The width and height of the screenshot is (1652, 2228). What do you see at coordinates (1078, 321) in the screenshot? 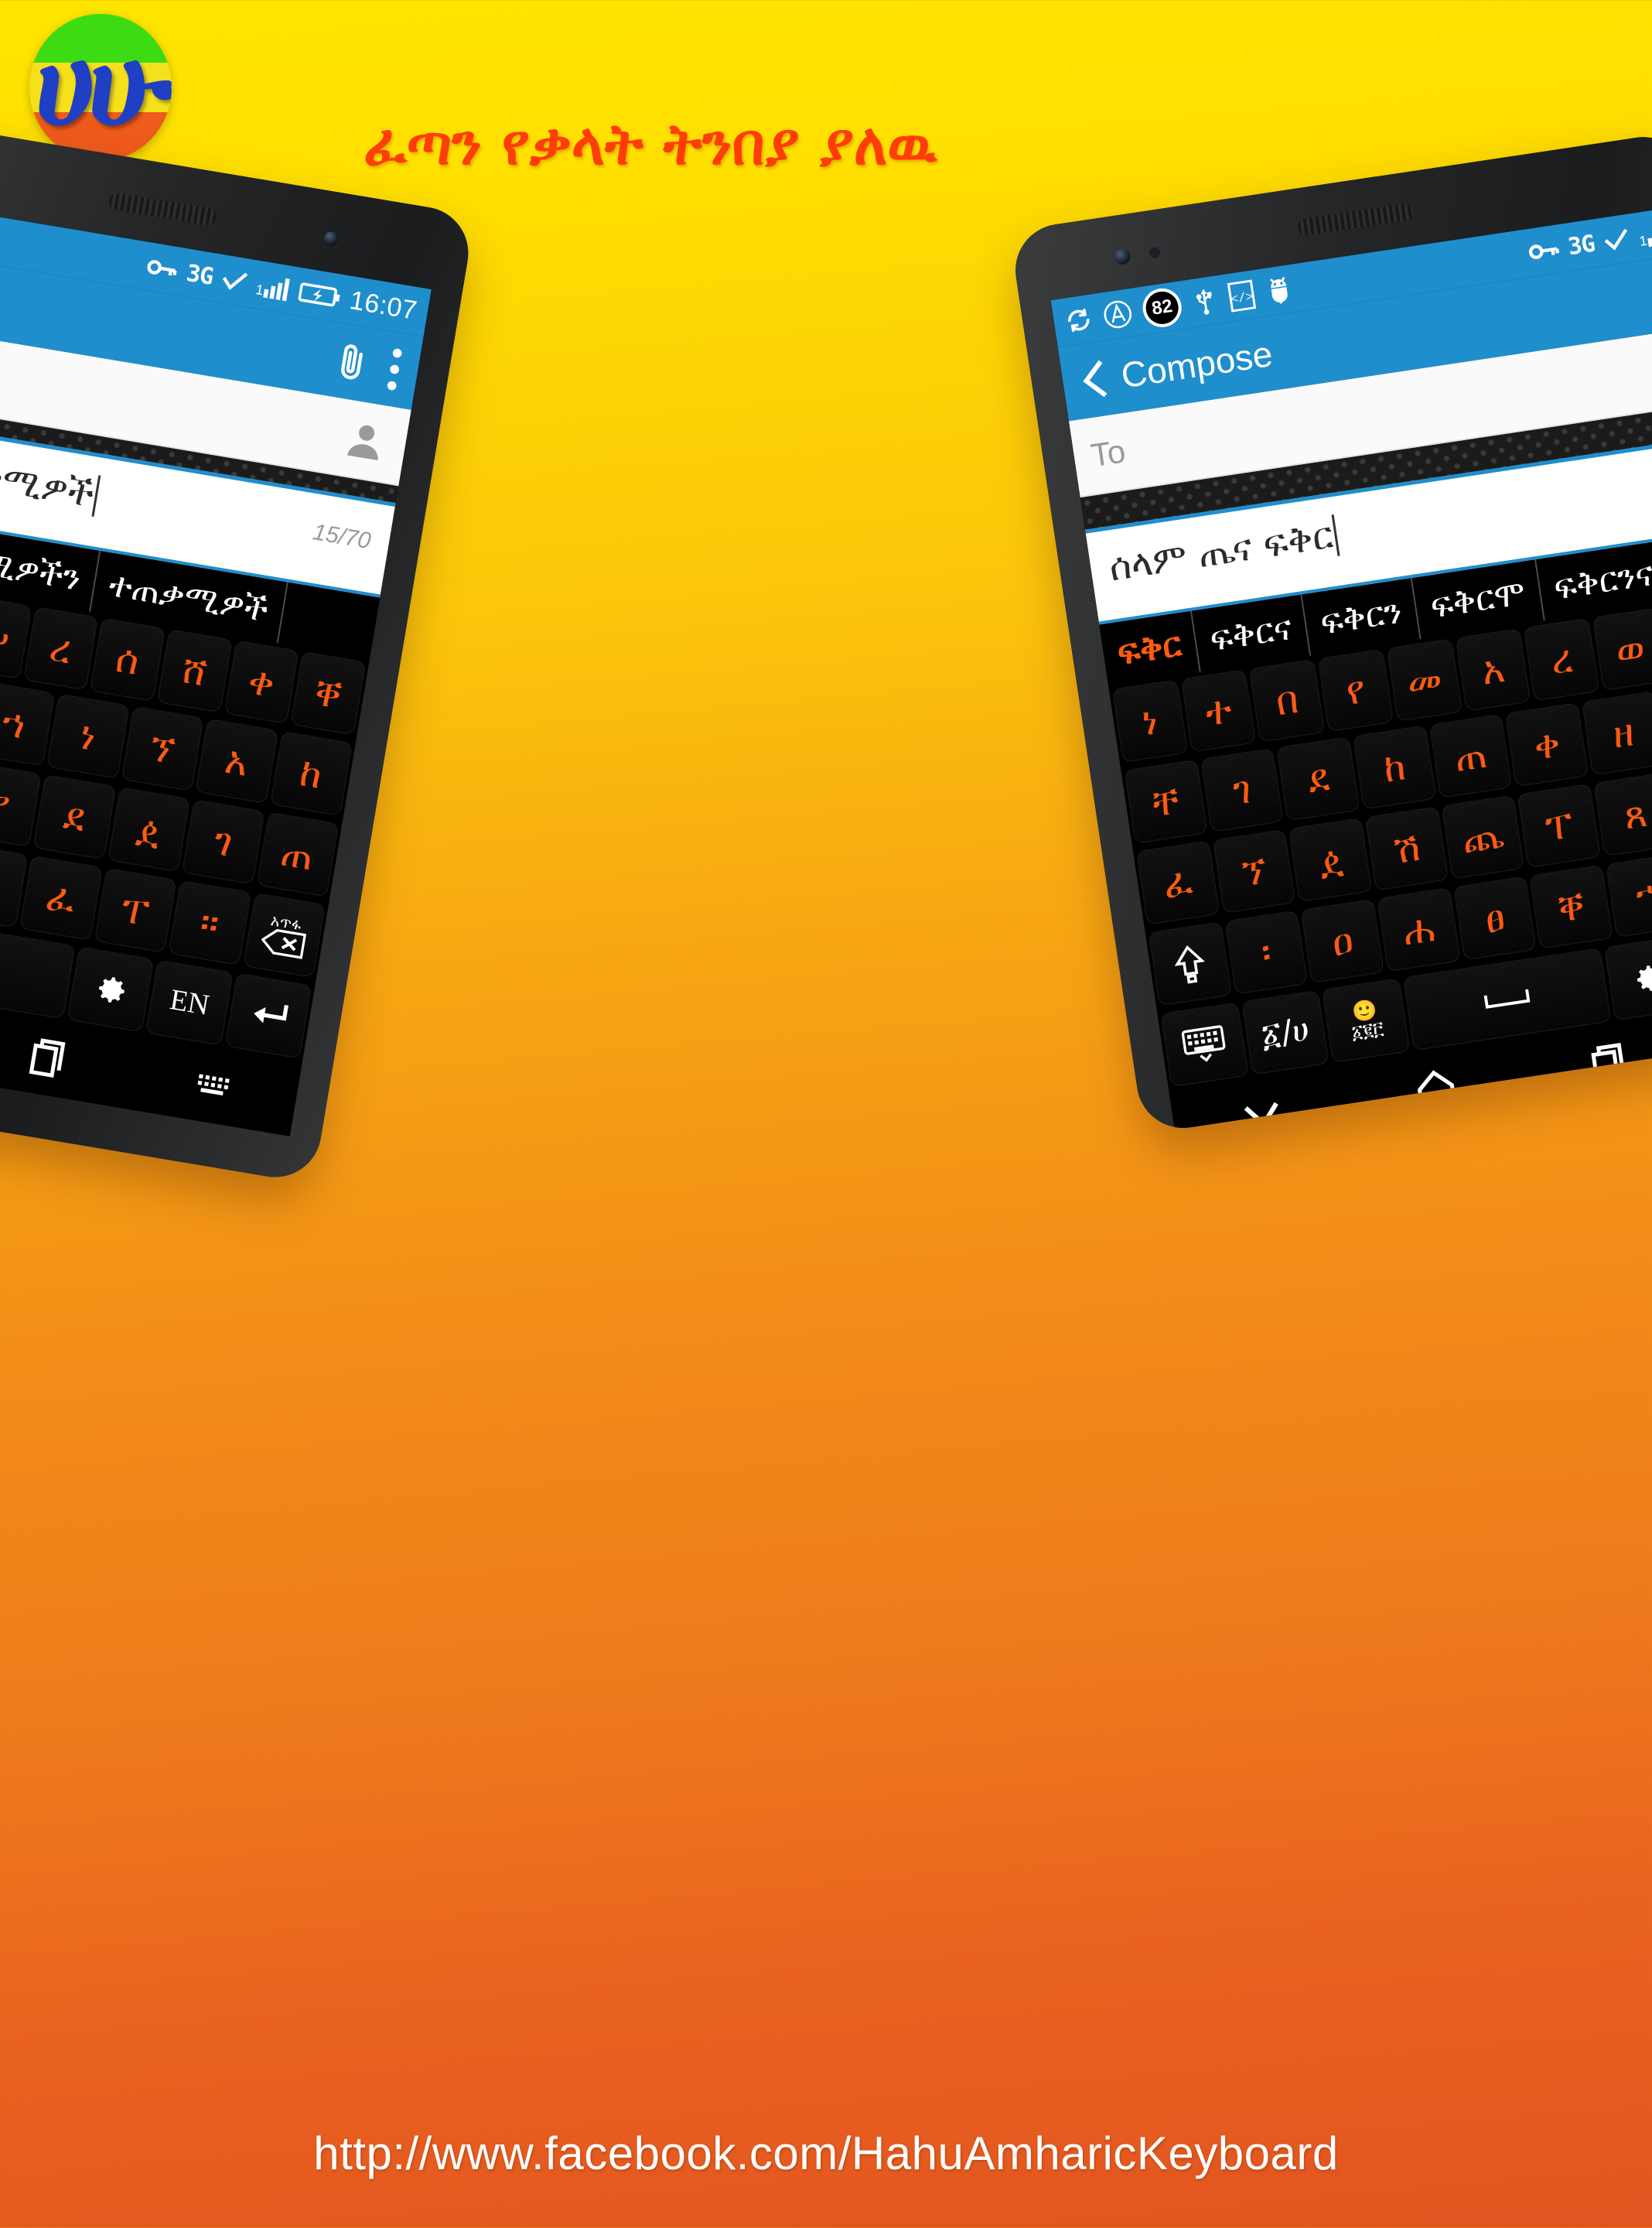
I see `sync-icon` at bounding box center [1078, 321].